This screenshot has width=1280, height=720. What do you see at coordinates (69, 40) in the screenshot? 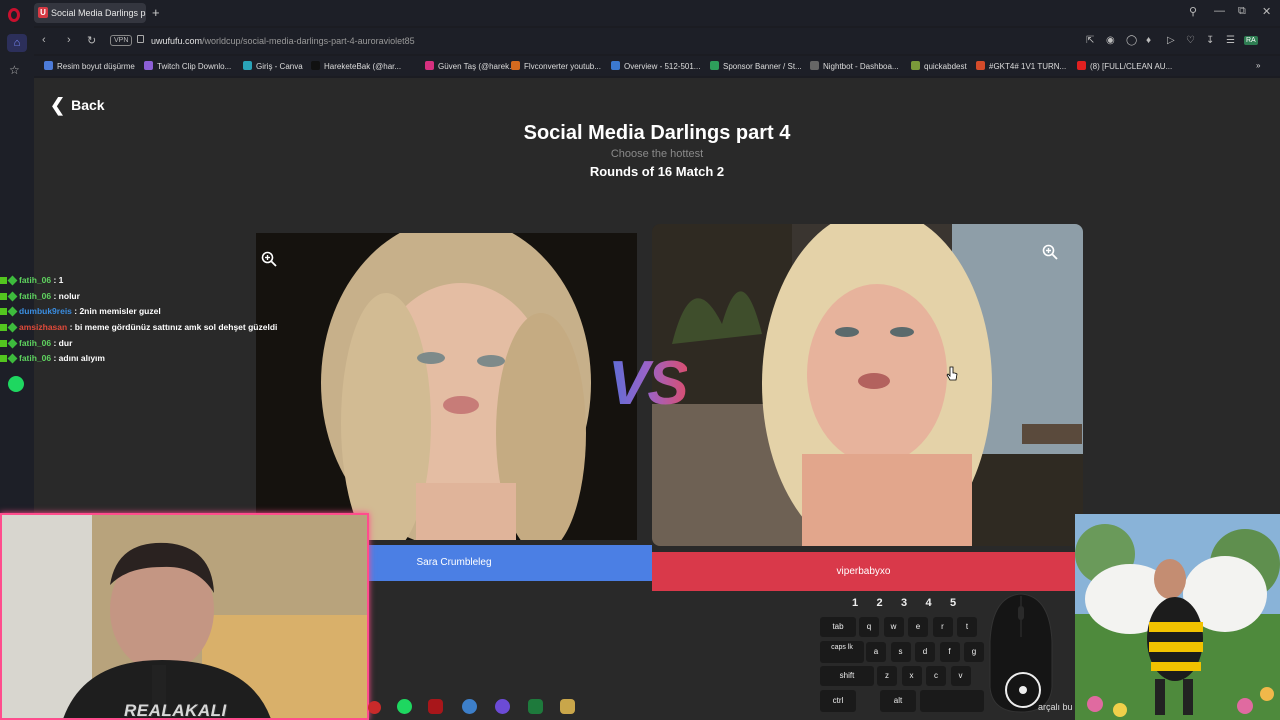
I see `forward-nav-icon: ›` at bounding box center [69, 40].